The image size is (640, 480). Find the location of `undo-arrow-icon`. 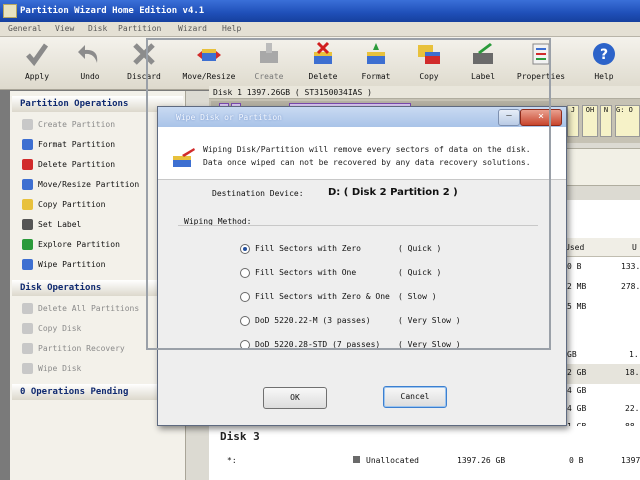

undo-arrow-icon is located at coordinates (90, 54).